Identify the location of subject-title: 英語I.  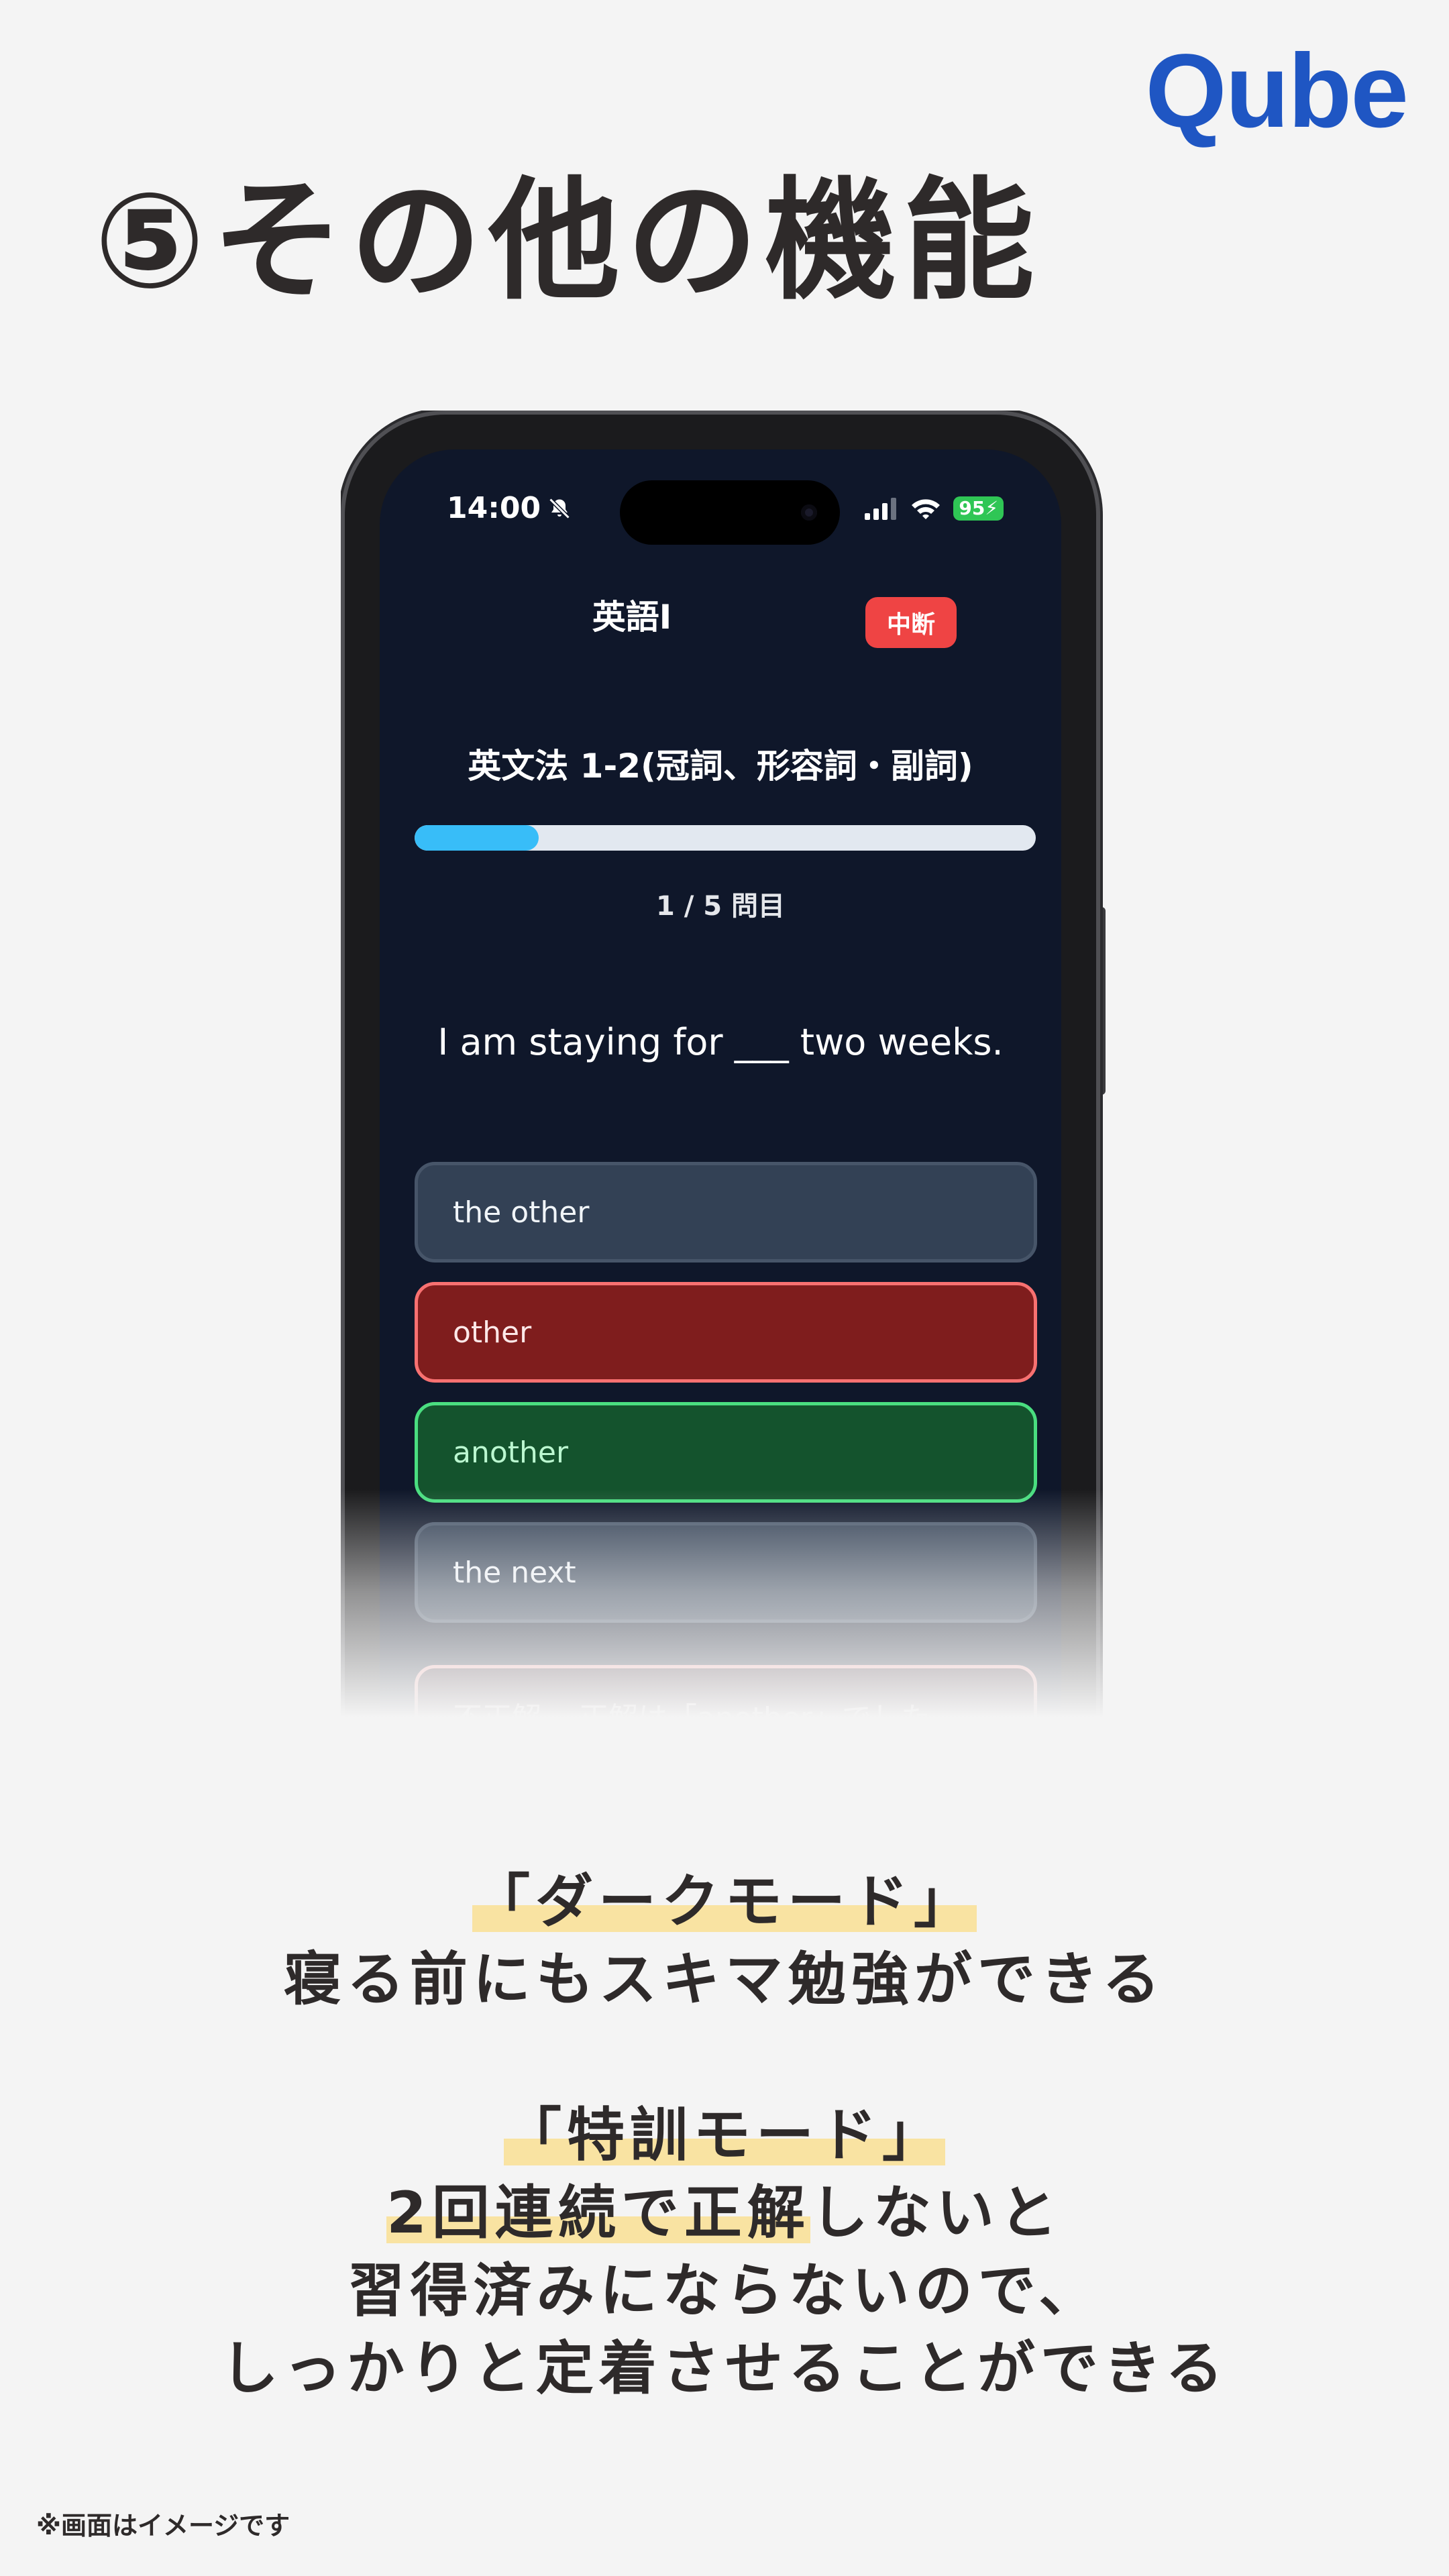
(632, 617).